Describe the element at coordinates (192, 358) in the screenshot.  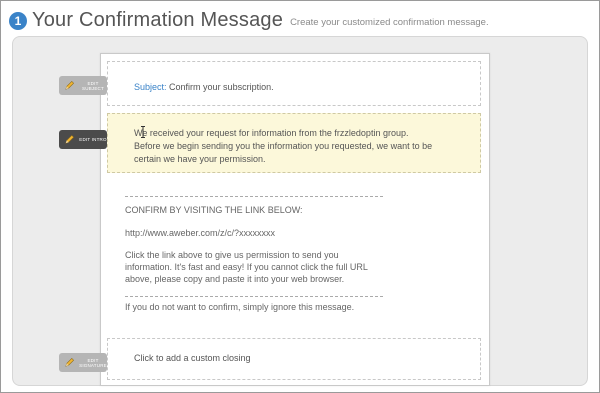
I see `closing-placeholder: Click to add a custom closing` at that location.